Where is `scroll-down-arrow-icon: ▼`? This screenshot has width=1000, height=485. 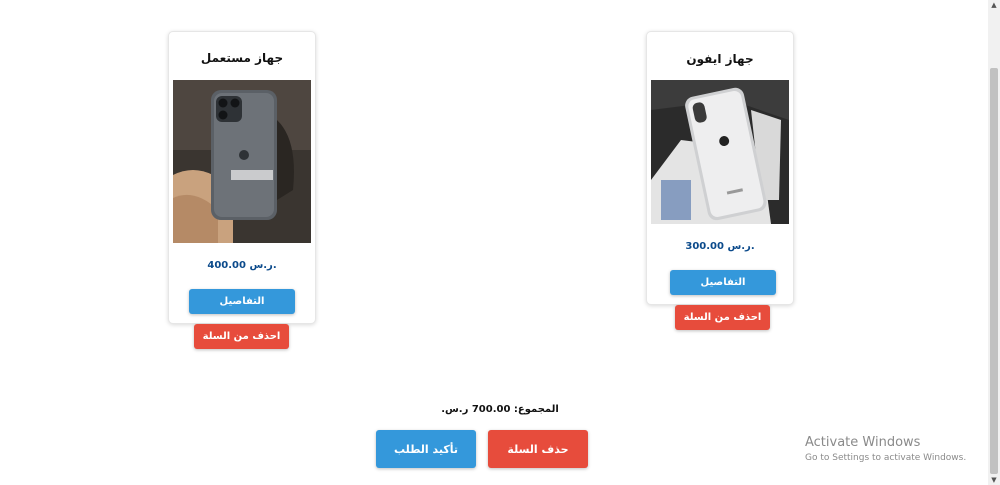 scroll-down-arrow-icon: ▼ is located at coordinates (994, 480).